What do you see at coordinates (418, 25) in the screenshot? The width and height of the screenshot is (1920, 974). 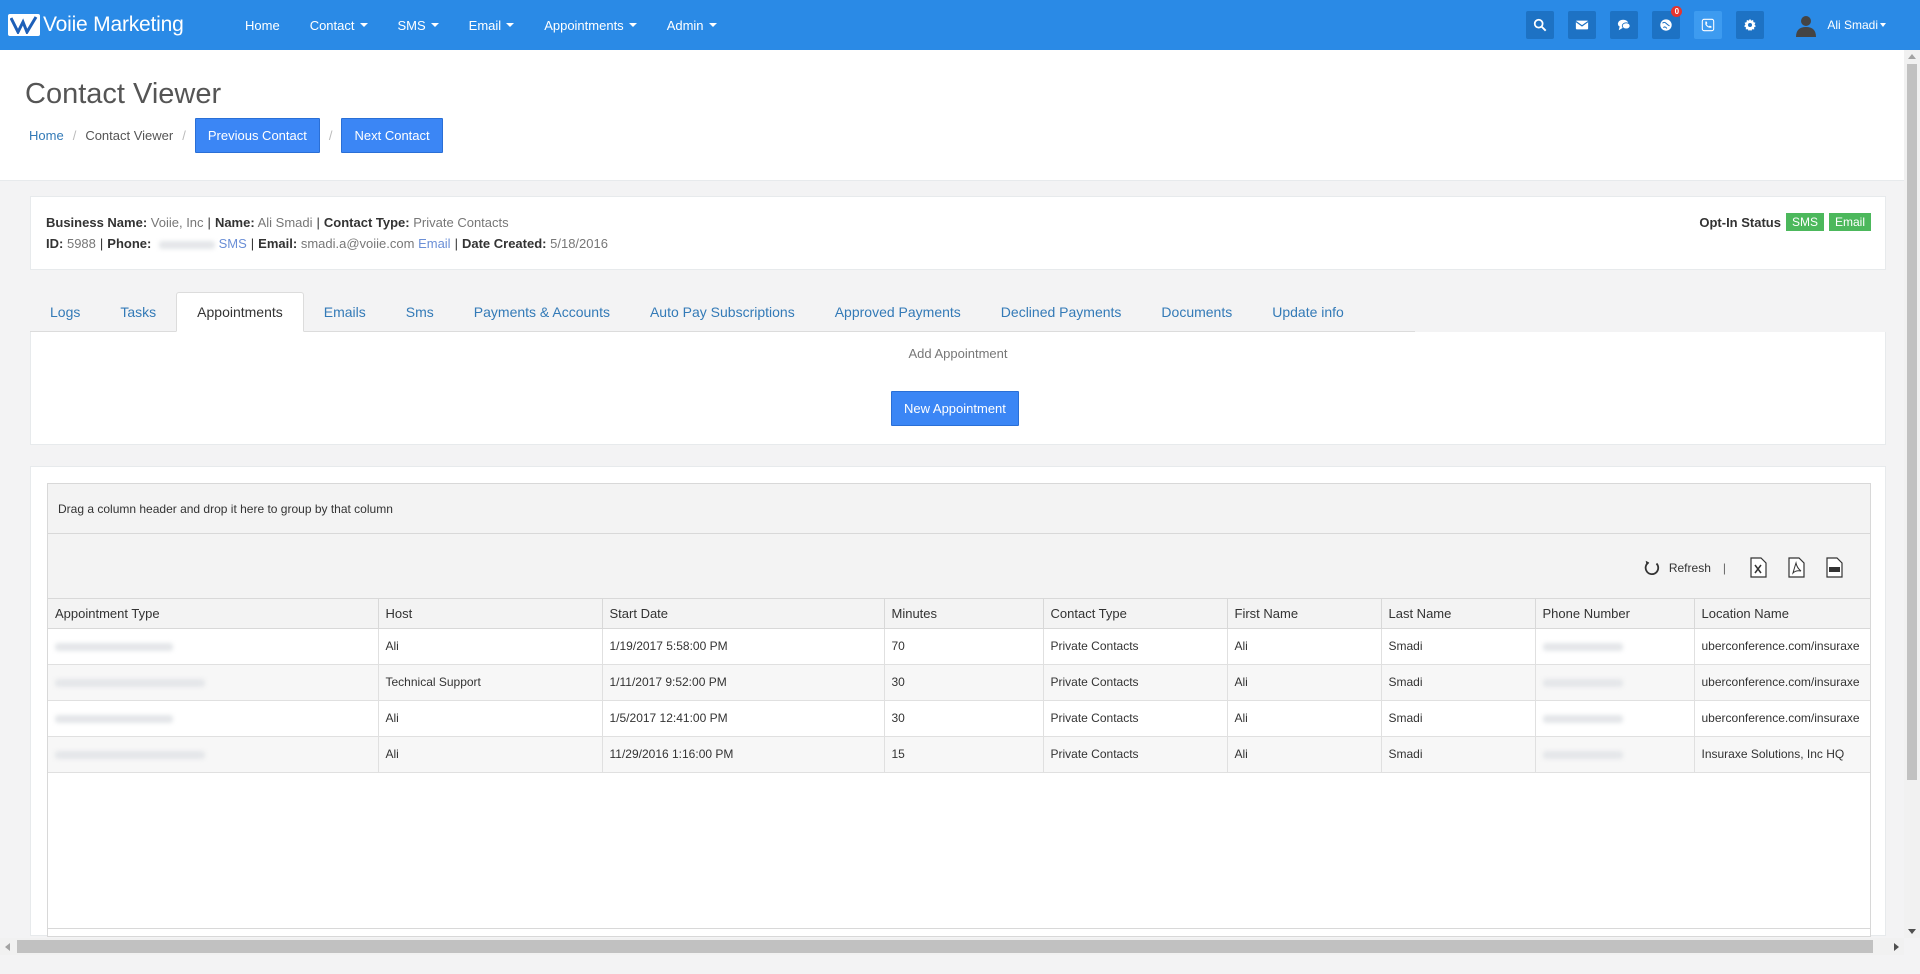 I see `nav-sms: SMS` at bounding box center [418, 25].